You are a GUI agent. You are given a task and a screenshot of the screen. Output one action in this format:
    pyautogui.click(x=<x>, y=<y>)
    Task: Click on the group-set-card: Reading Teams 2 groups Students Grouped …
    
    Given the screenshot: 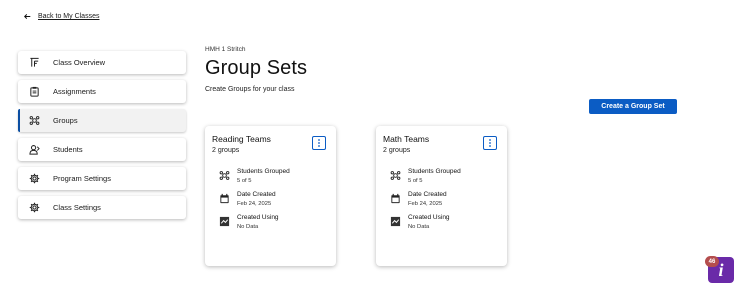 What is the action you would take?
    pyautogui.click(x=270, y=196)
    